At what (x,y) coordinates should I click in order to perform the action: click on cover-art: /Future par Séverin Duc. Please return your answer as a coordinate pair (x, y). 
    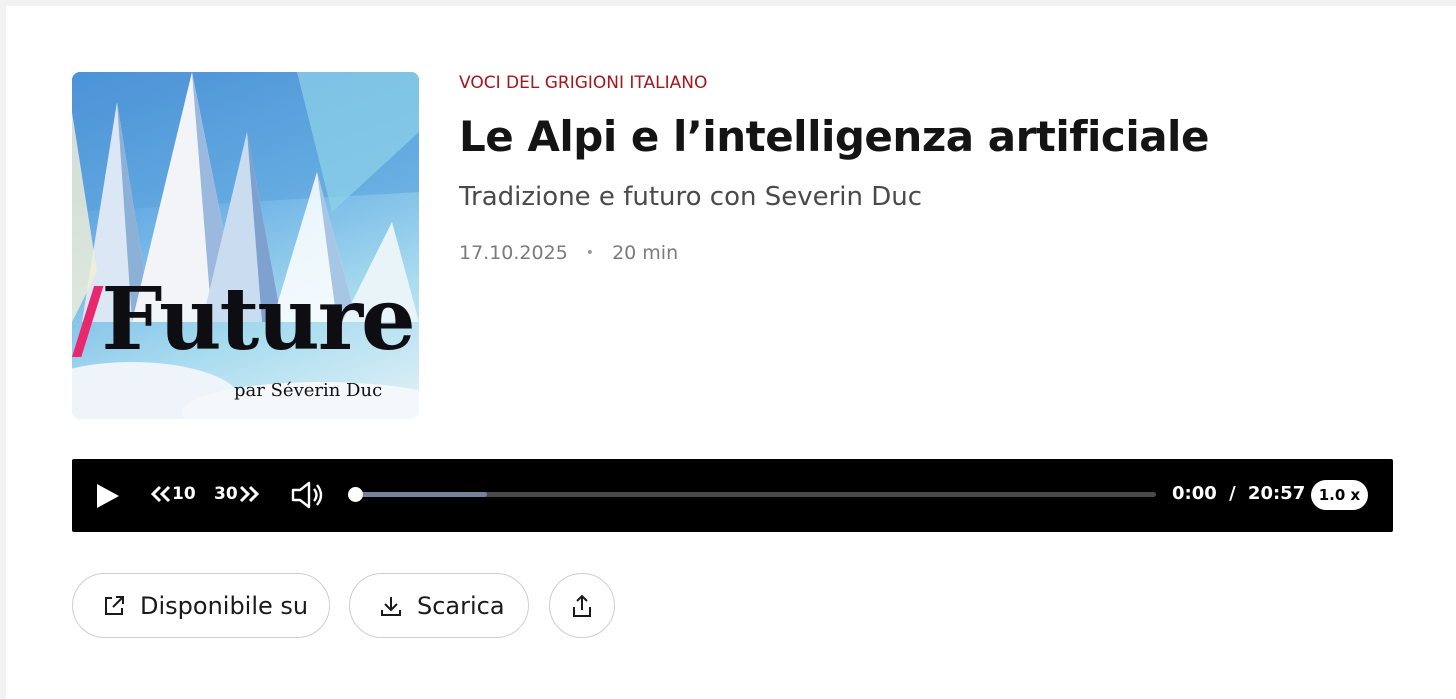
    Looking at the image, I should click on (245, 245).